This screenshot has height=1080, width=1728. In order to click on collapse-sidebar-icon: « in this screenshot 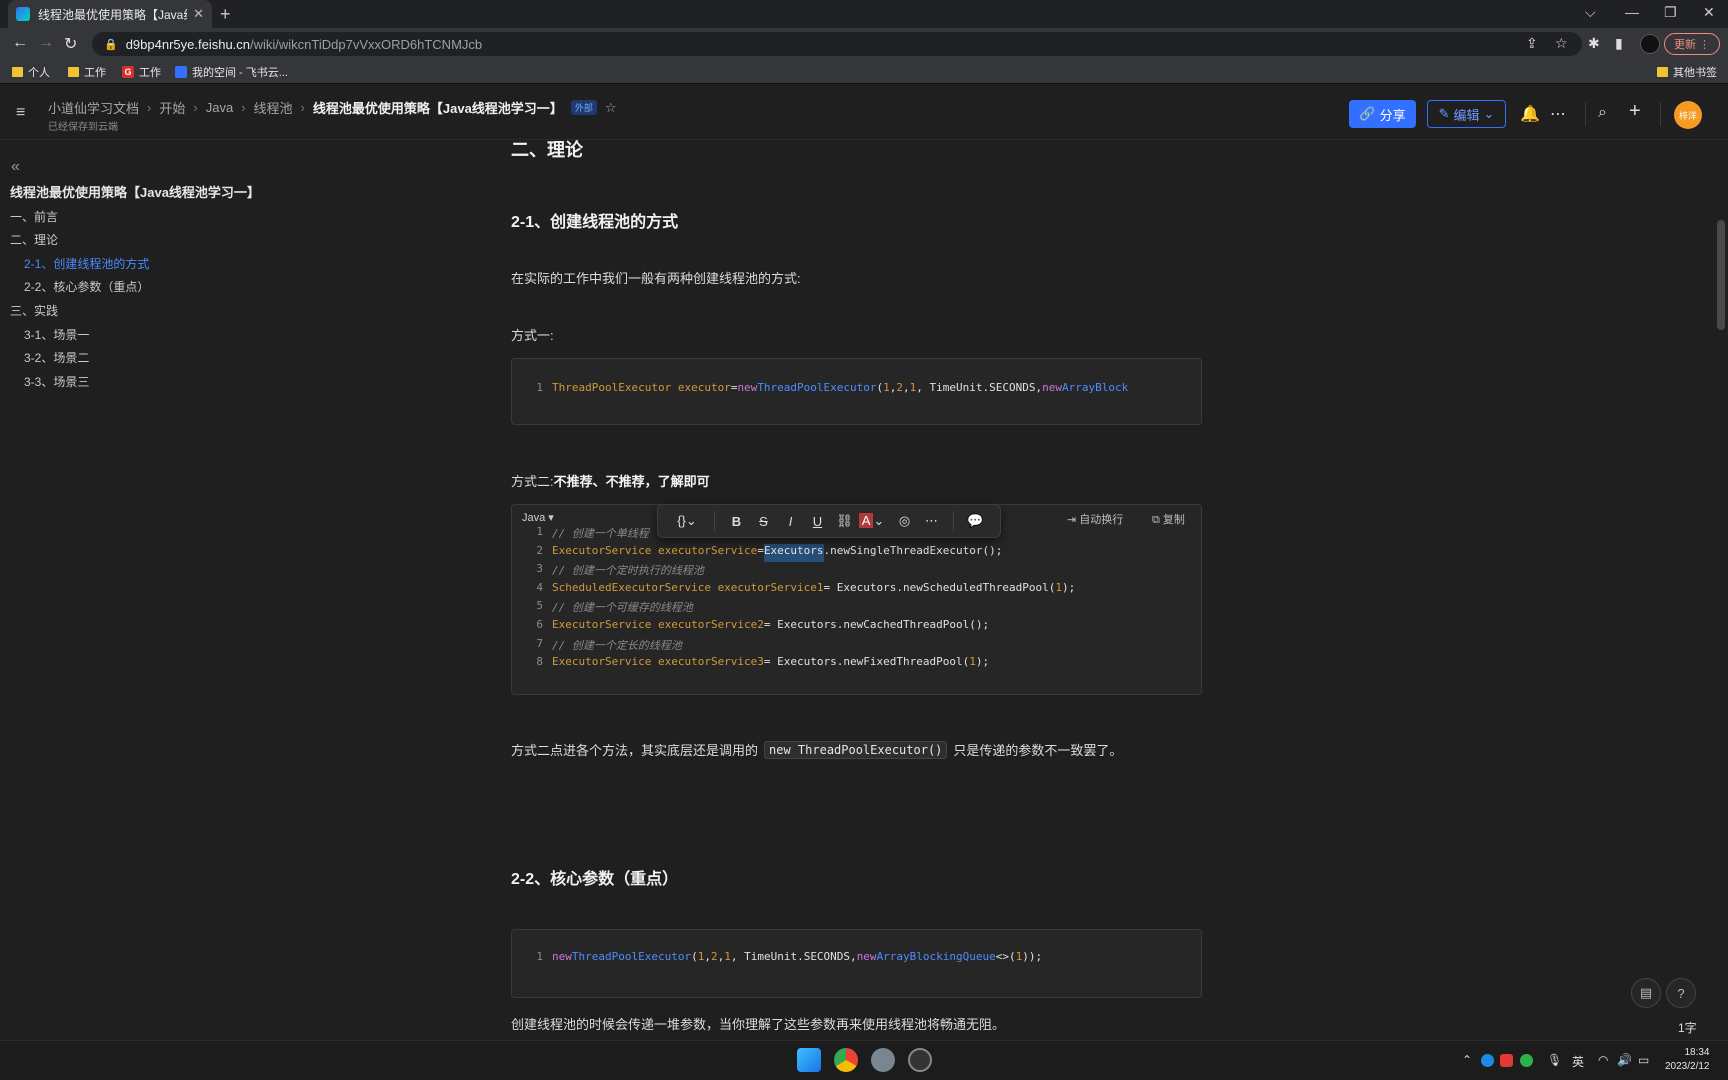, I will do `click(15, 167)`.